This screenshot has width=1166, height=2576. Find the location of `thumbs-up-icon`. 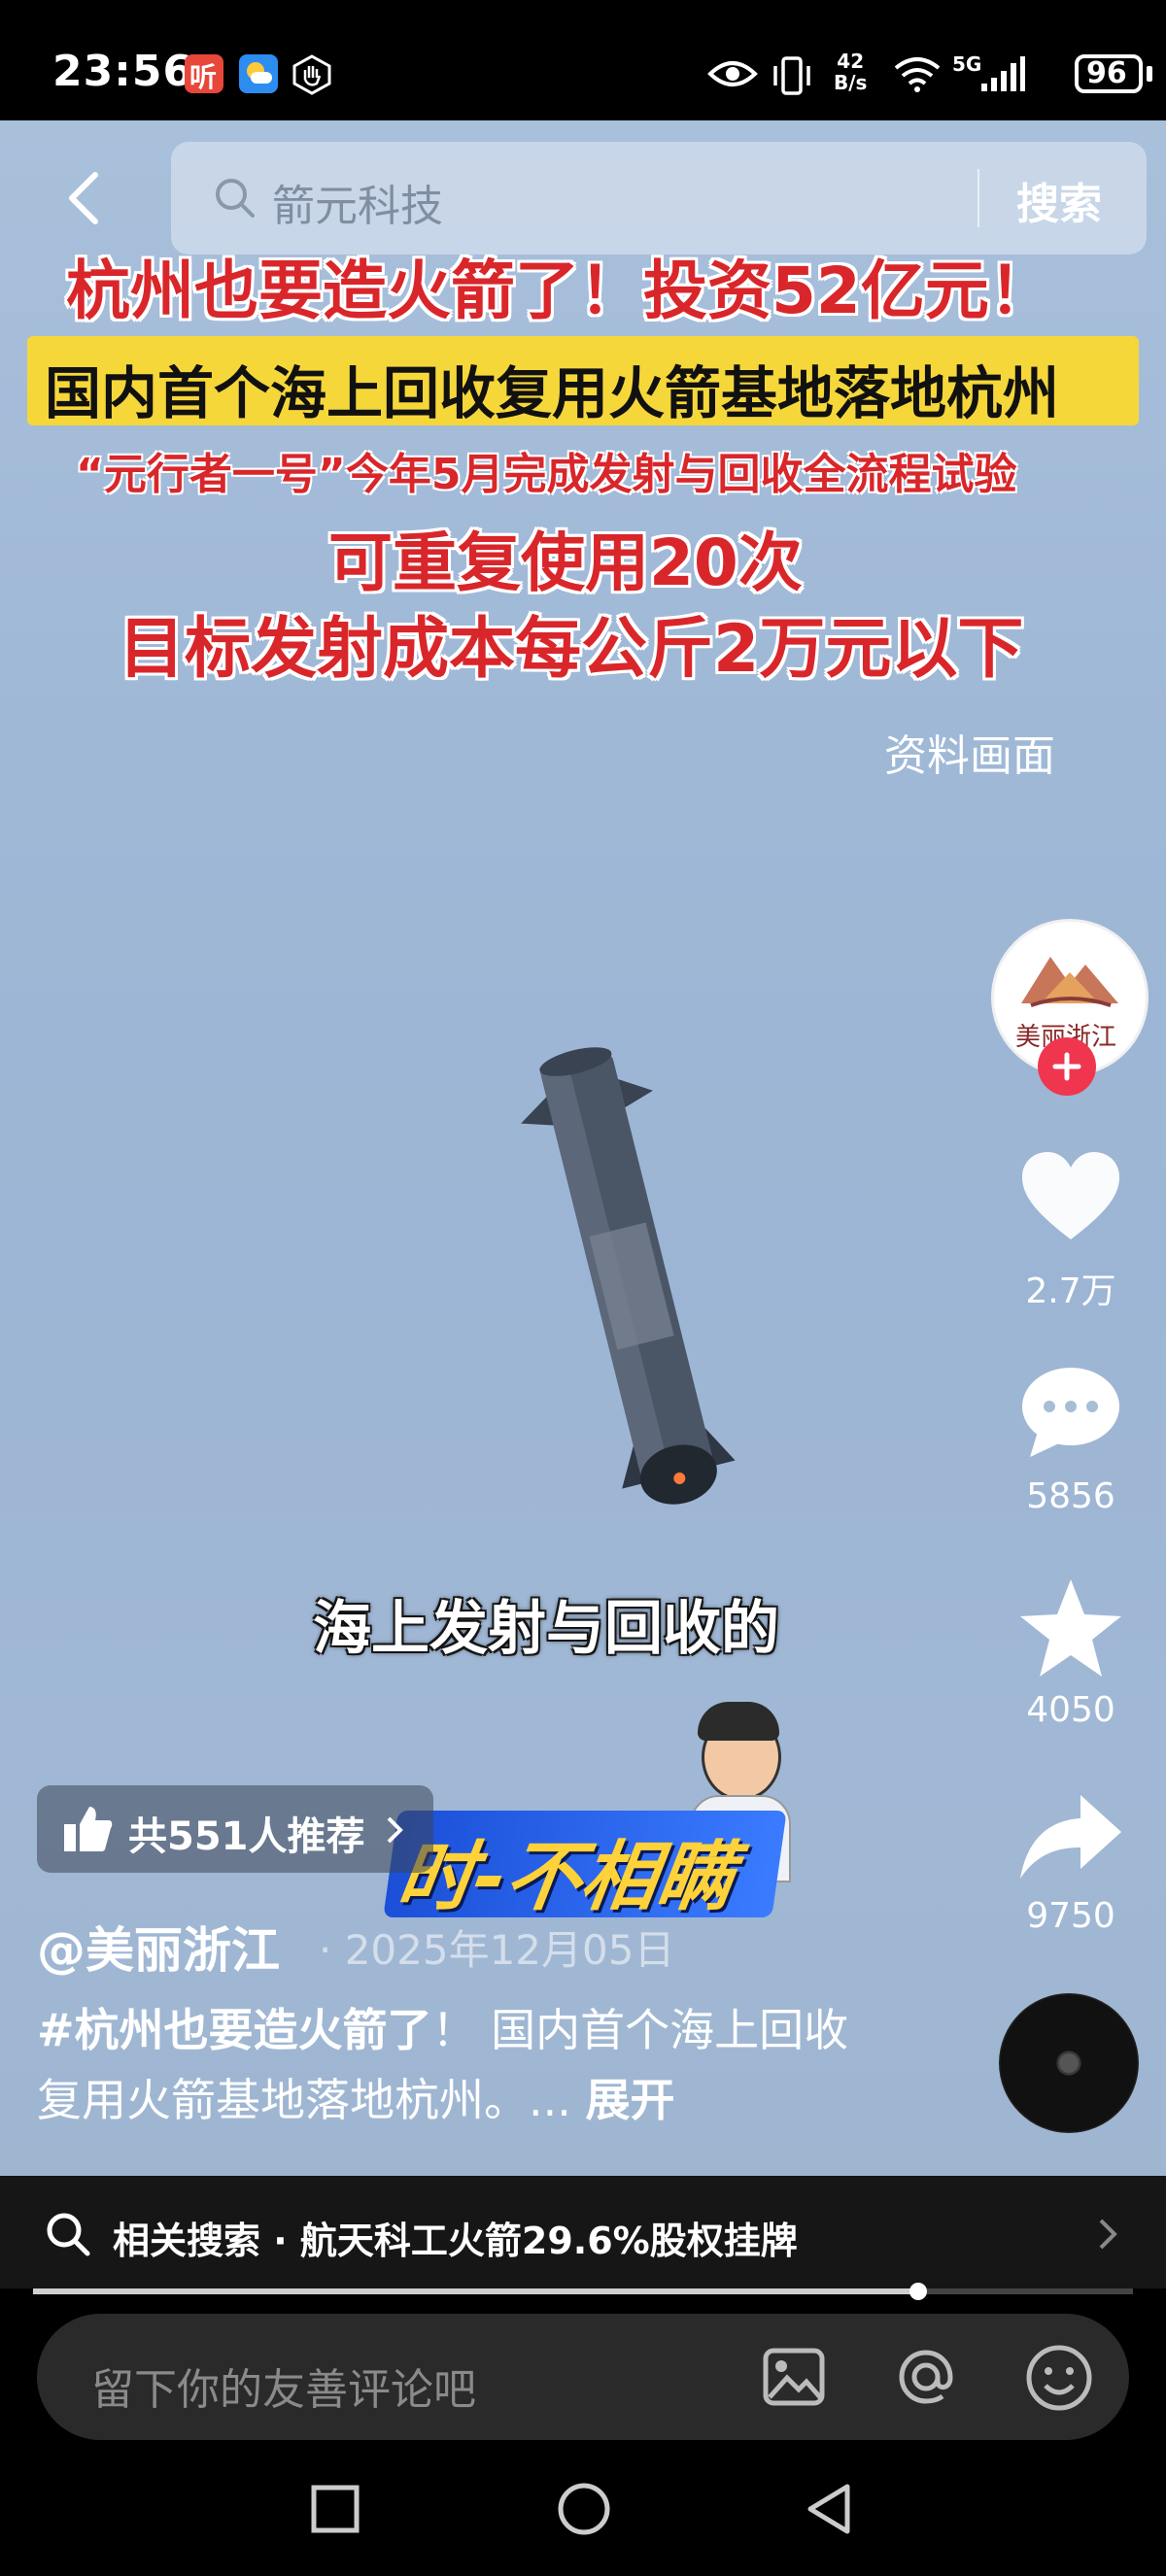

thumbs-up-icon is located at coordinates (88, 1829).